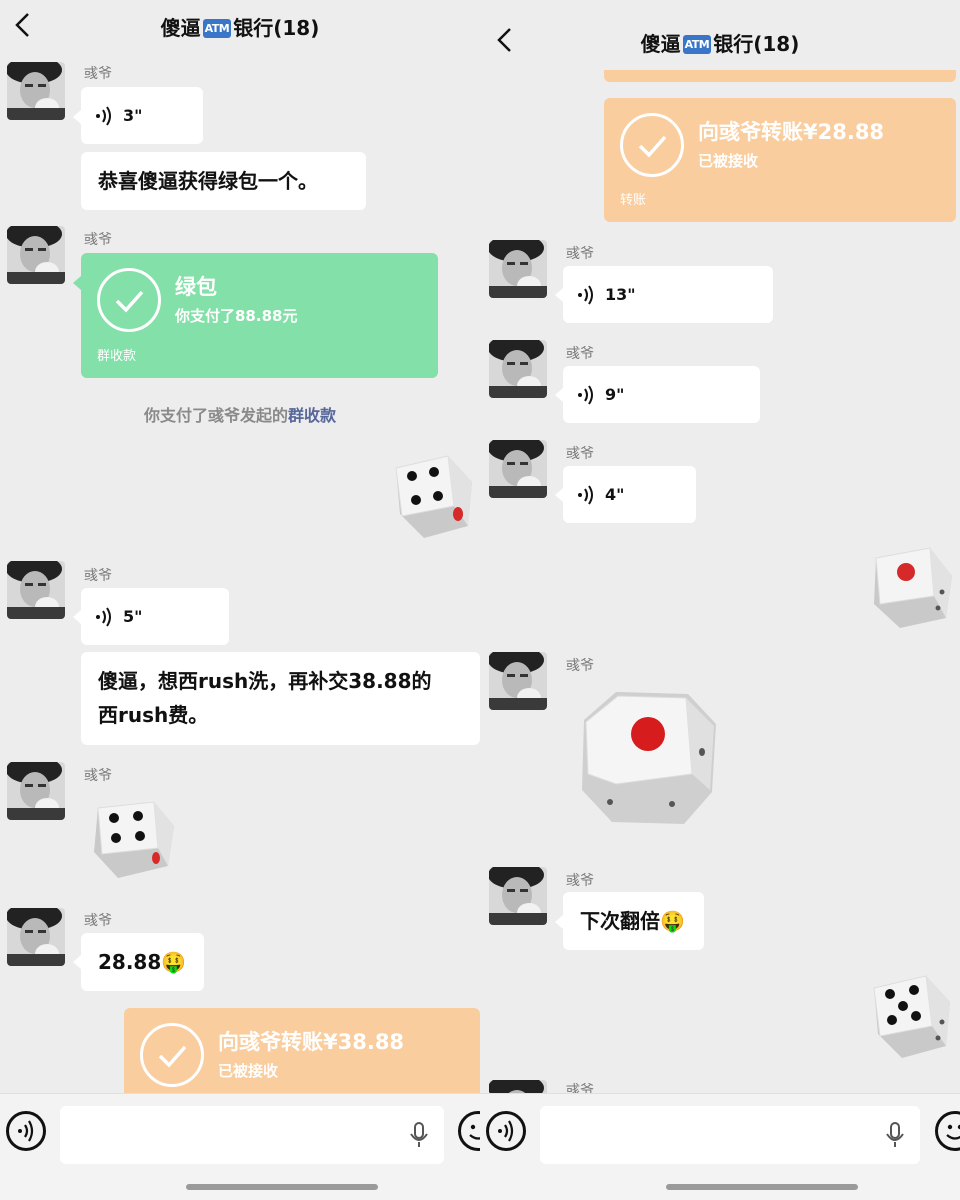  I want to click on voice-duration: 3", so click(133, 115).